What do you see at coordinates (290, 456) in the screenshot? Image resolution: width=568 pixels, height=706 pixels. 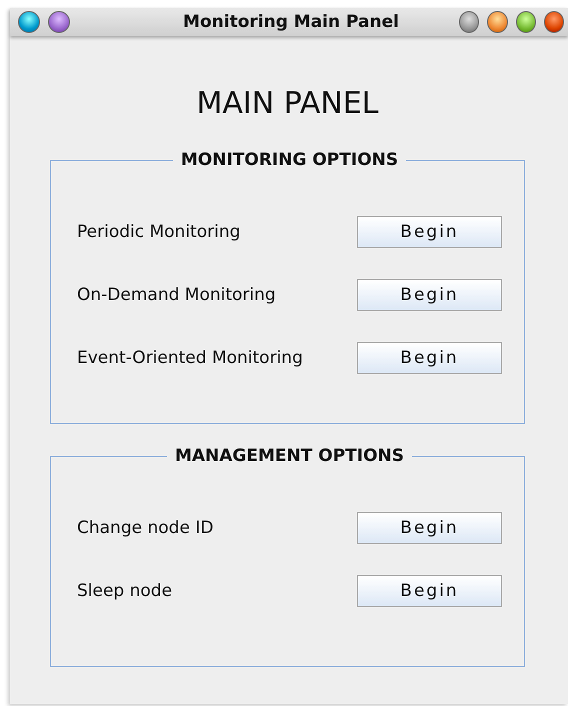 I see `panel-title: MANAGEMENT OPTIONS` at bounding box center [290, 456].